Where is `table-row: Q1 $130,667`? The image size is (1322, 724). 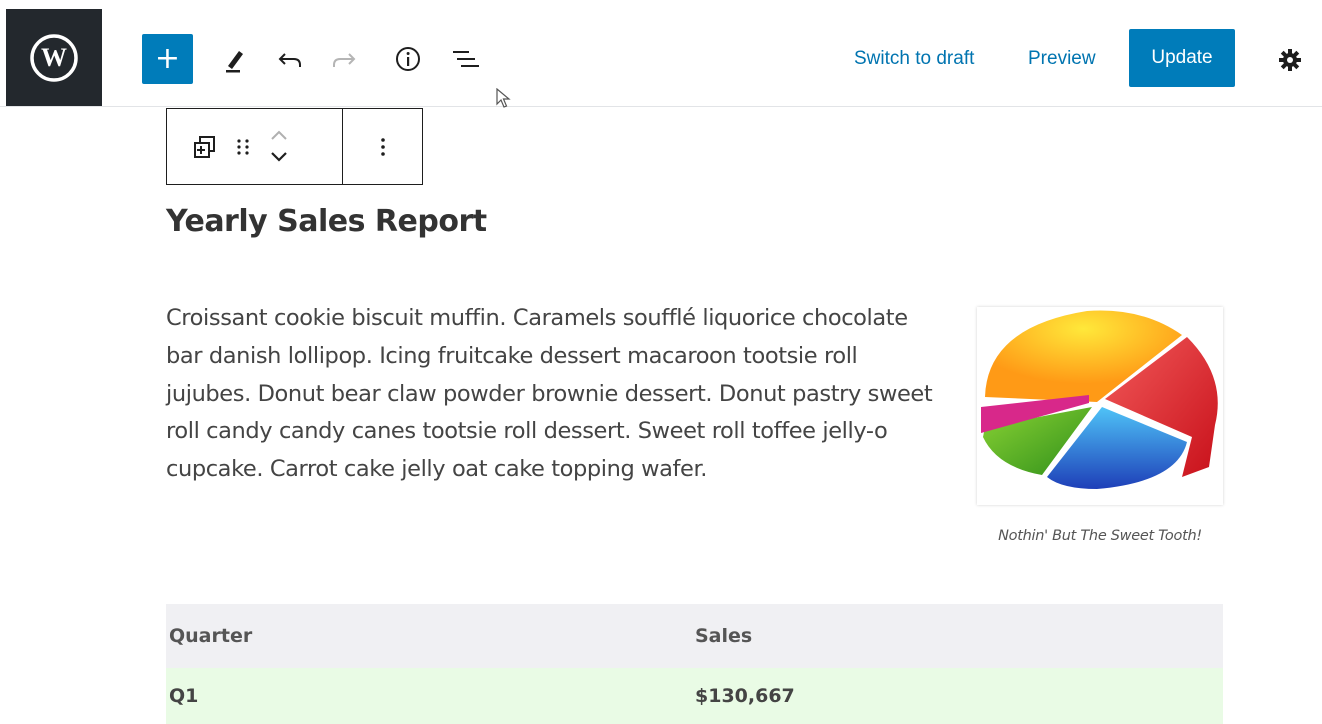
table-row: Q1 $130,667 is located at coordinates (694, 696).